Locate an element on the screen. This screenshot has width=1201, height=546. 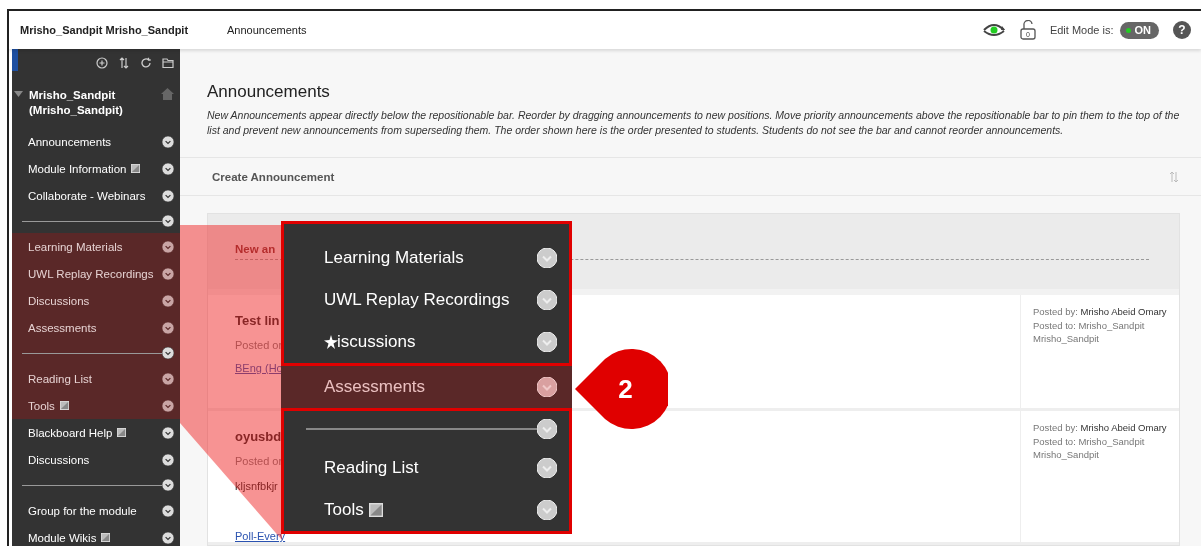
sidebar-link: Announcements is located at coordinates (70, 141).